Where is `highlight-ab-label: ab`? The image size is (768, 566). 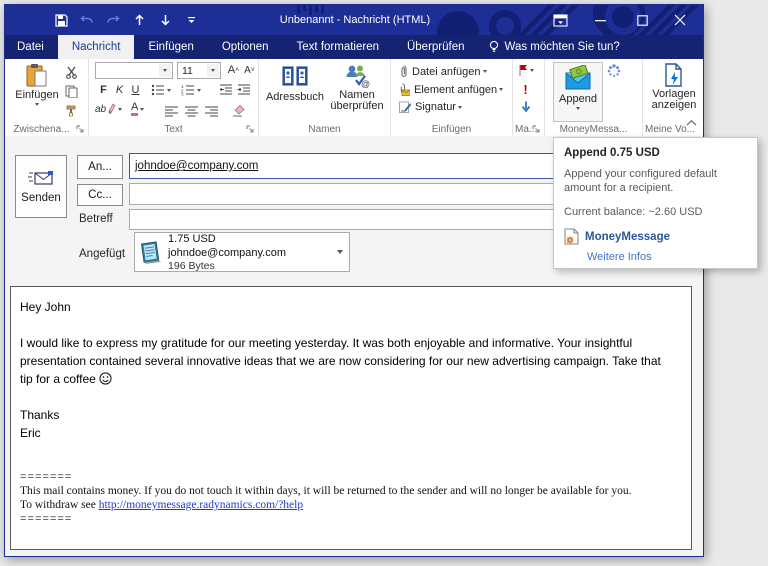 highlight-ab-label: ab is located at coordinates (101, 109).